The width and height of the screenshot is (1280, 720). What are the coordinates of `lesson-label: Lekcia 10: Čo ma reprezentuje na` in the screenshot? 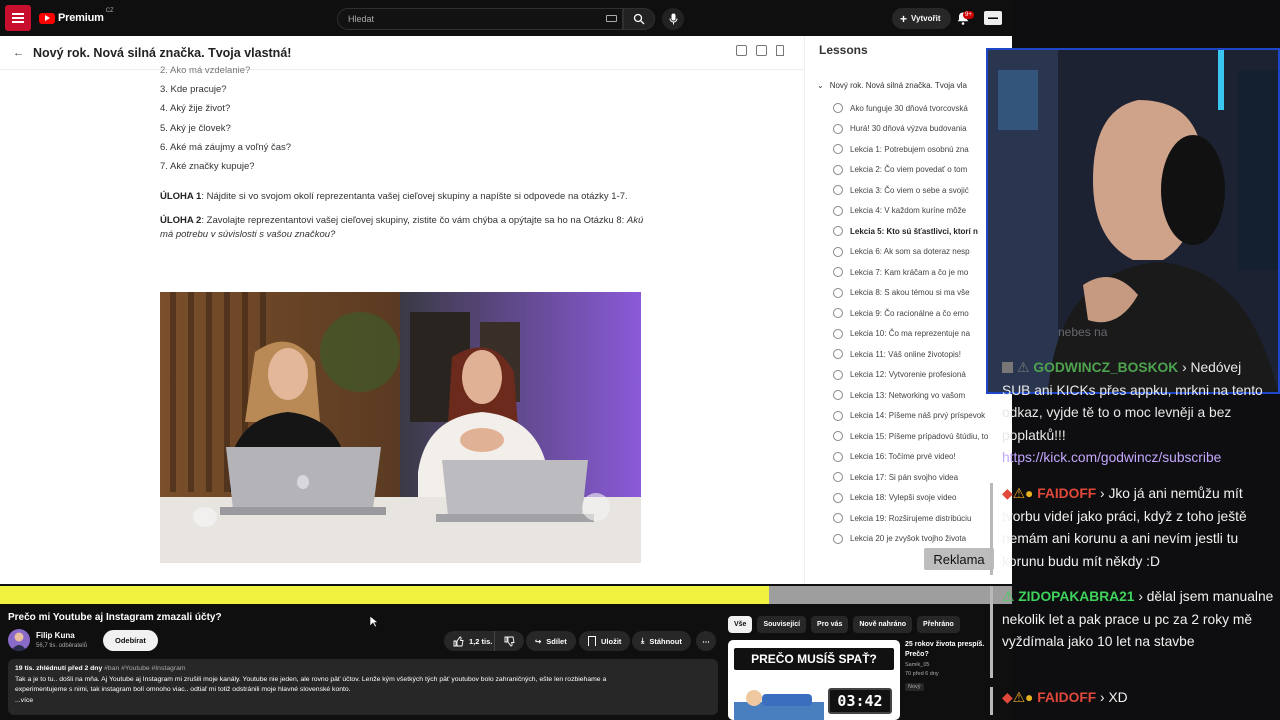 It's located at (910, 333).